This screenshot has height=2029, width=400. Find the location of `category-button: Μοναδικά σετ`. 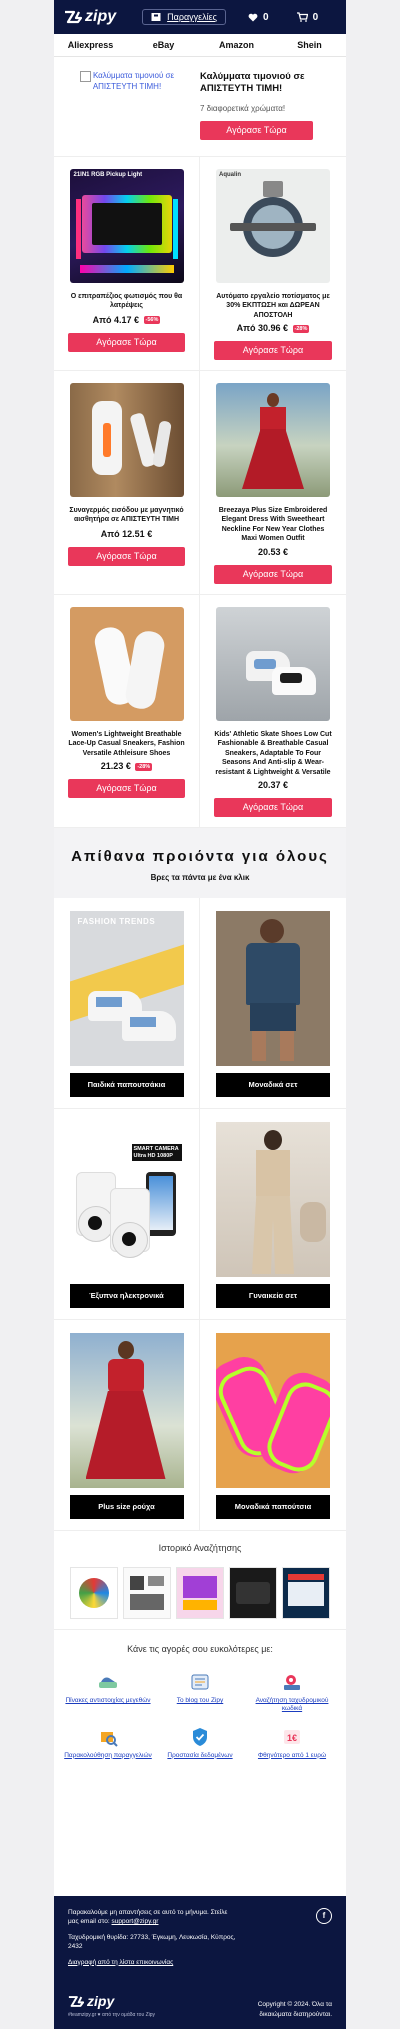

category-button: Μοναδικά σετ is located at coordinates (273, 1084).